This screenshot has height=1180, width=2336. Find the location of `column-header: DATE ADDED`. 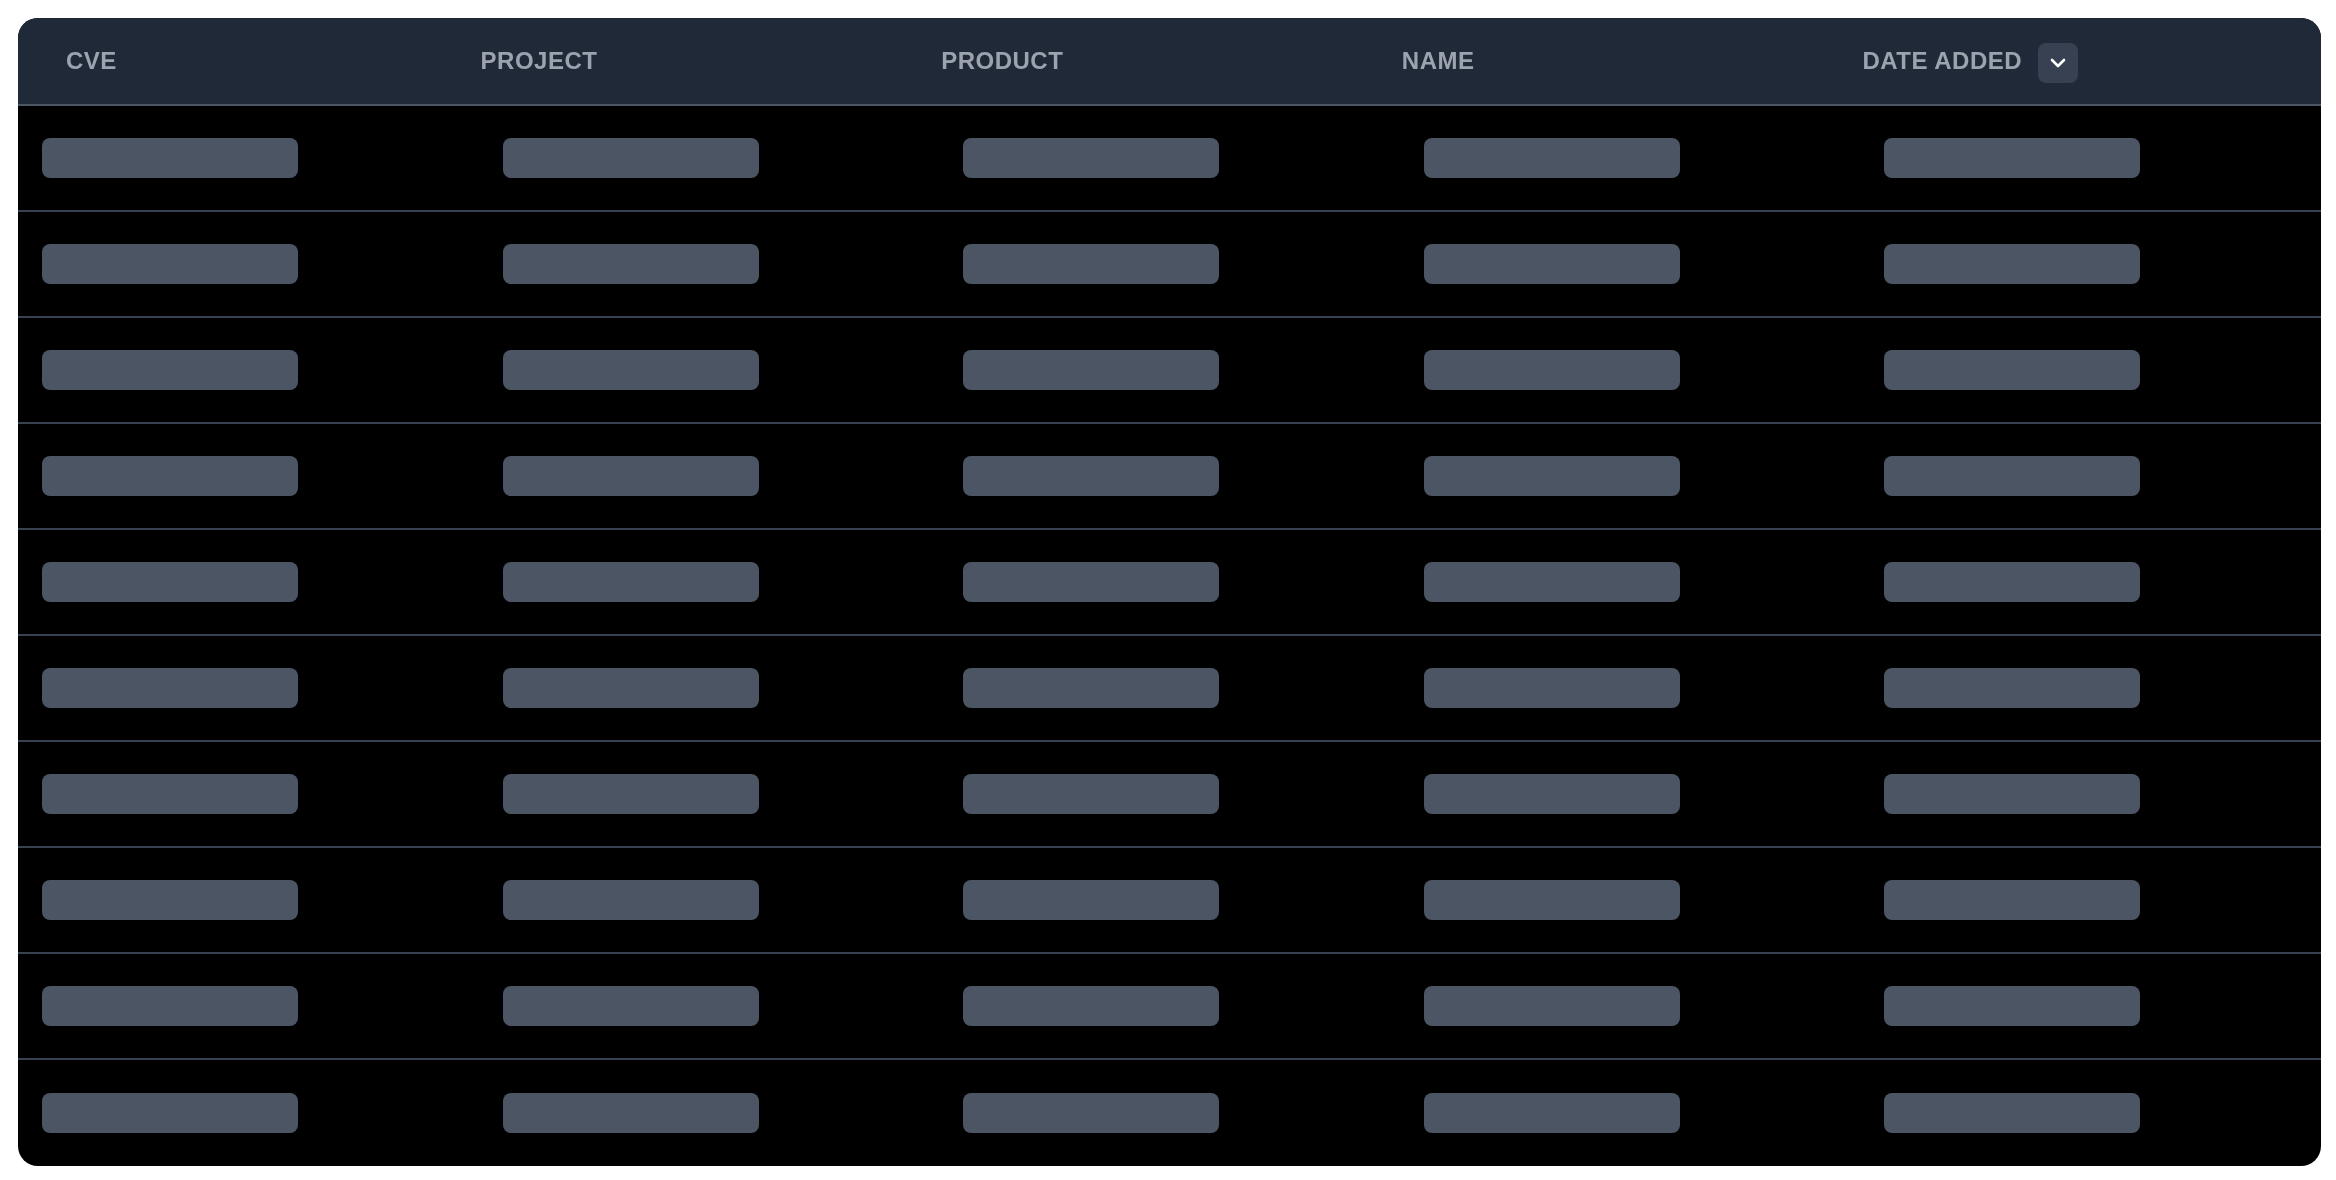

column-header: DATE ADDED is located at coordinates (1942, 61).